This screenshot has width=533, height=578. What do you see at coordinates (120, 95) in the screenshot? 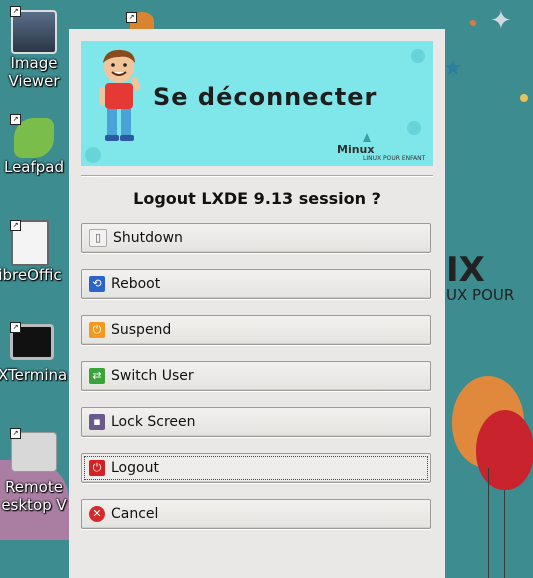
I see `child-illustration-icon` at bounding box center [120, 95].